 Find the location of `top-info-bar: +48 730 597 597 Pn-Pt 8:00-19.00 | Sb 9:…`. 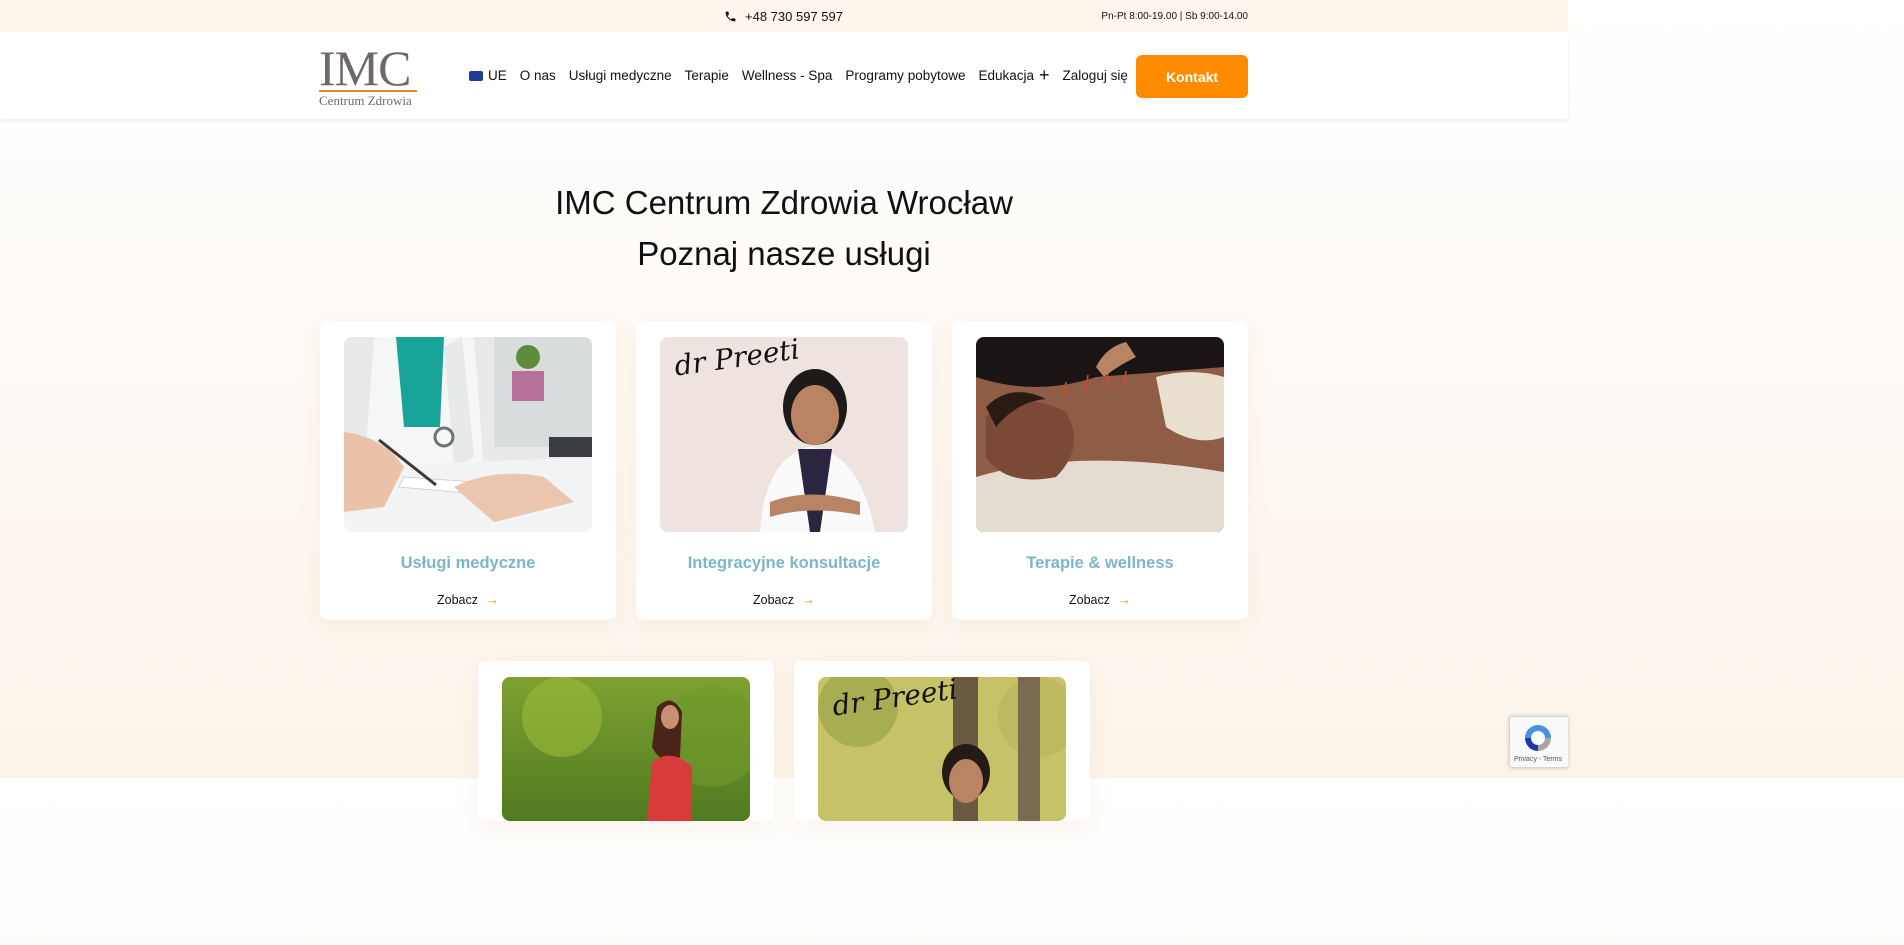

top-info-bar: +48 730 597 597 Pn-Pt 8:00-19.00 | Sb 9:… is located at coordinates (784, 16).